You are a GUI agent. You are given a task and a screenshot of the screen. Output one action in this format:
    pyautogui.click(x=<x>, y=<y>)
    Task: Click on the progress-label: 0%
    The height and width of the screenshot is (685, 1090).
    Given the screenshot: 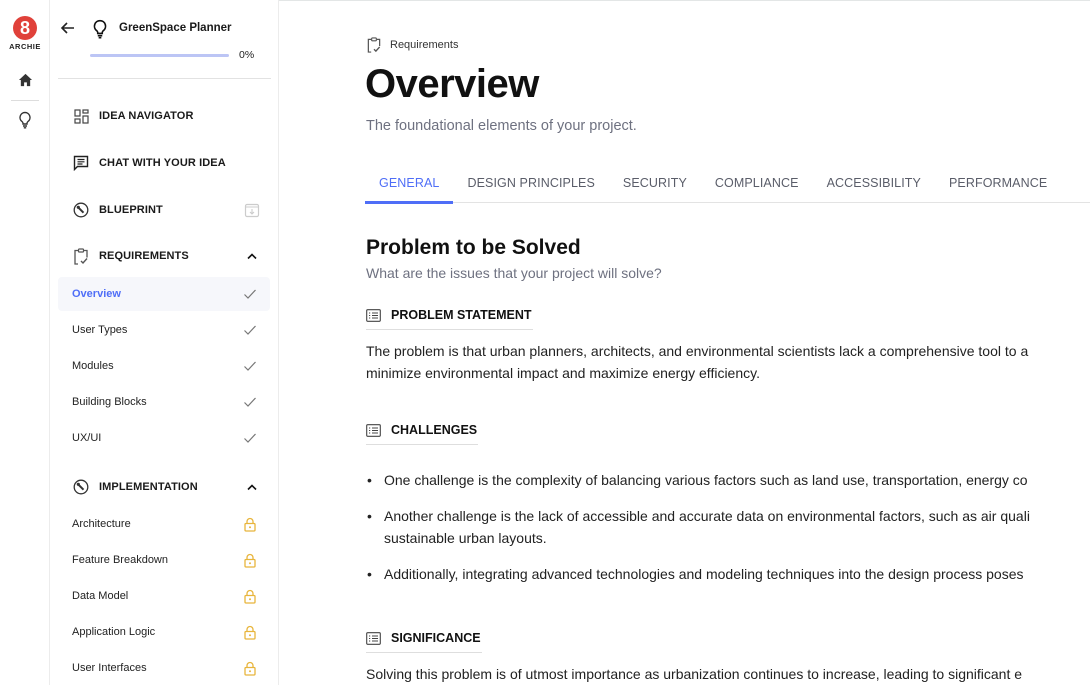 What is the action you would take?
    pyautogui.click(x=247, y=55)
    